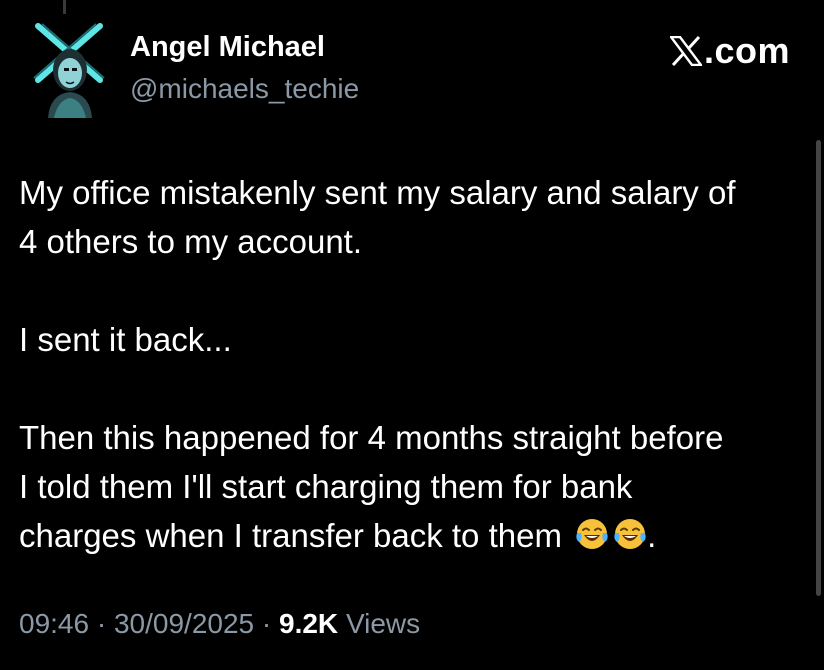 This screenshot has width=824, height=670. What do you see at coordinates (290, 535) in the screenshot?
I see `tweet-line-text: charges when I transfer back to them` at bounding box center [290, 535].